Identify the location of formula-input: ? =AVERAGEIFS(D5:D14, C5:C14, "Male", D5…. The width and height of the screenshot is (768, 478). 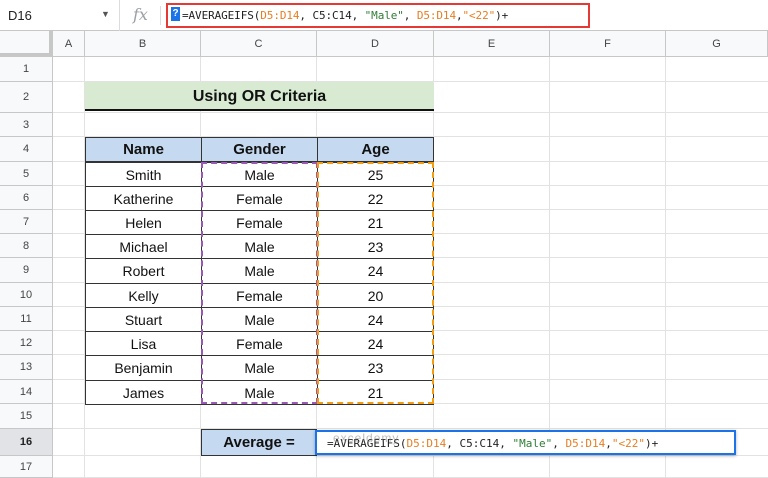
(378, 15).